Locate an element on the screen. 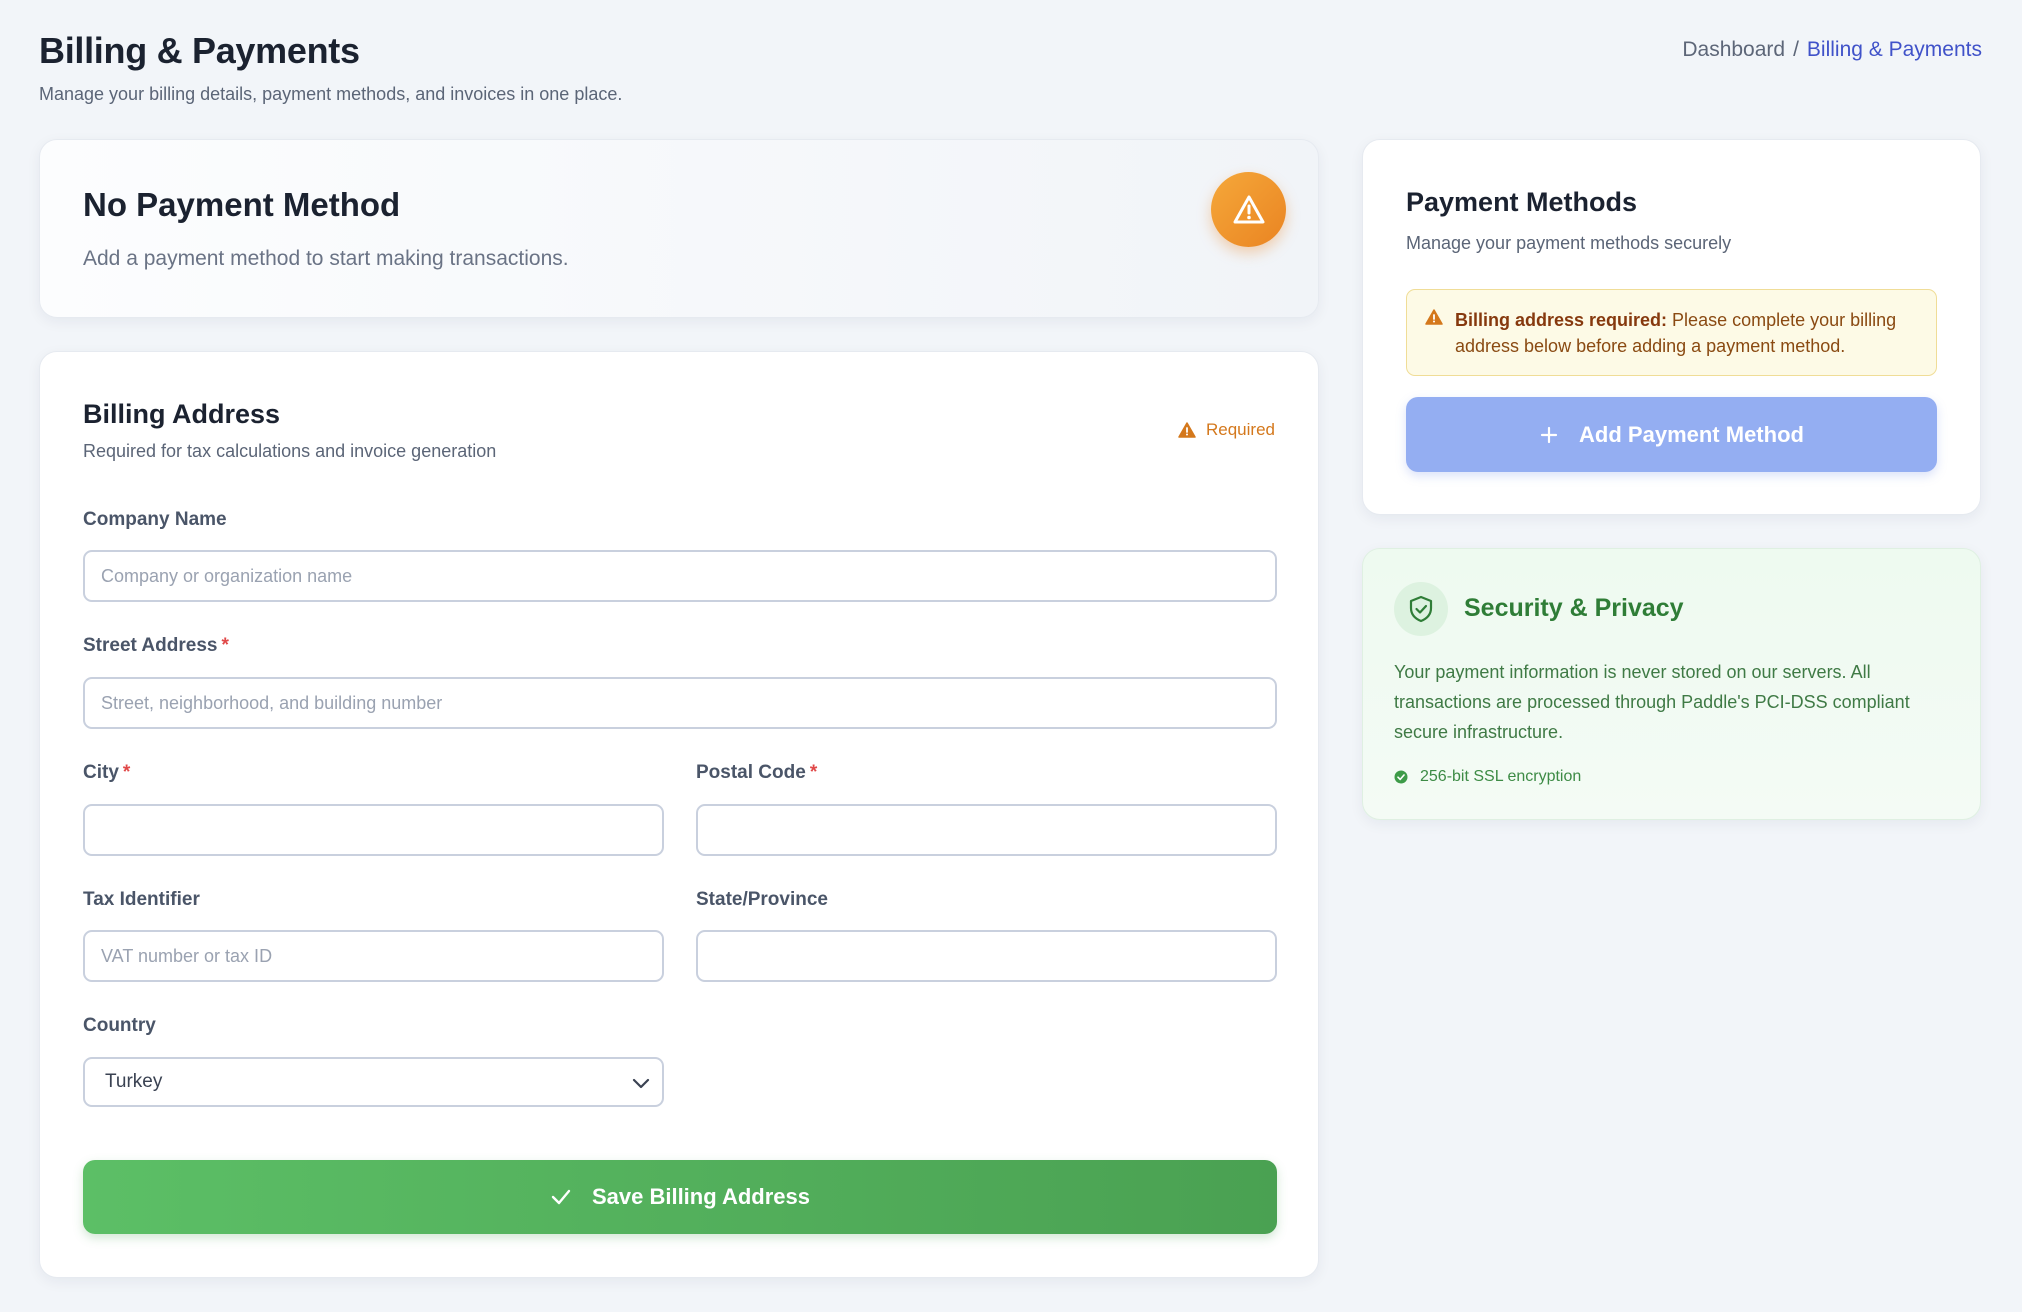  country-label-text: Country is located at coordinates (119, 1025).